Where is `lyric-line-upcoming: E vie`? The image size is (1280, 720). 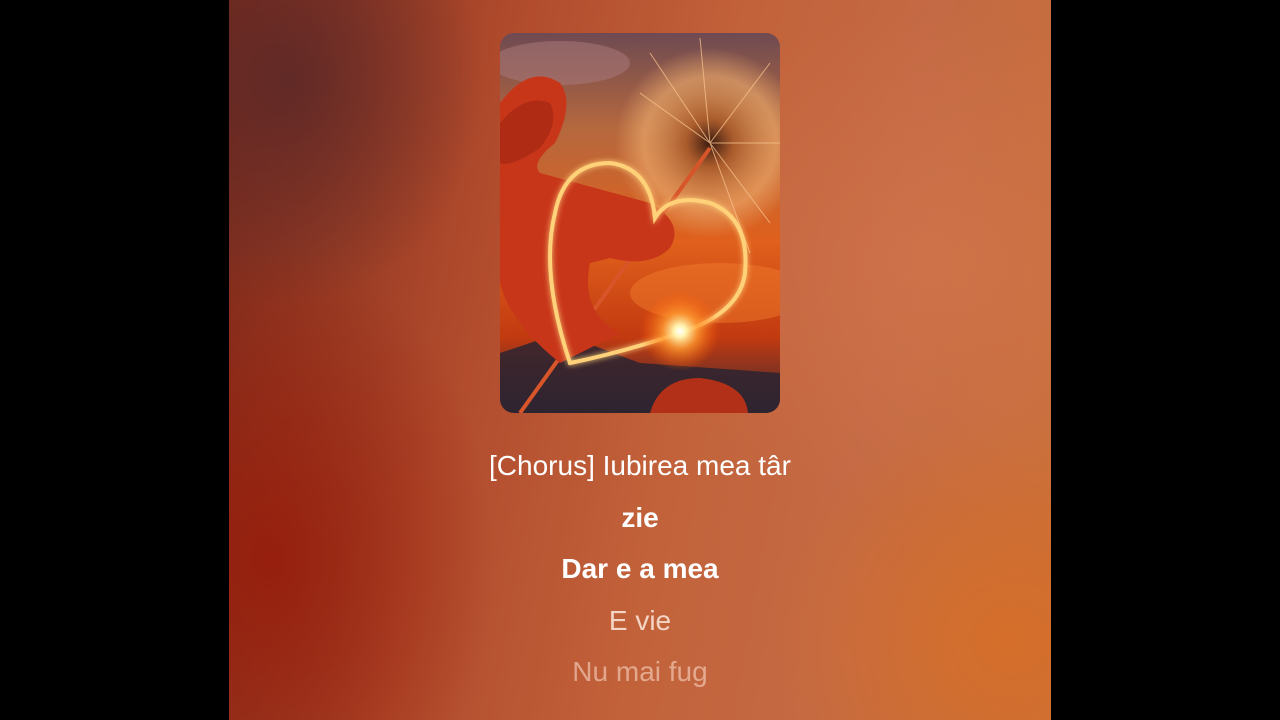 lyric-line-upcoming: E vie is located at coordinates (640, 620).